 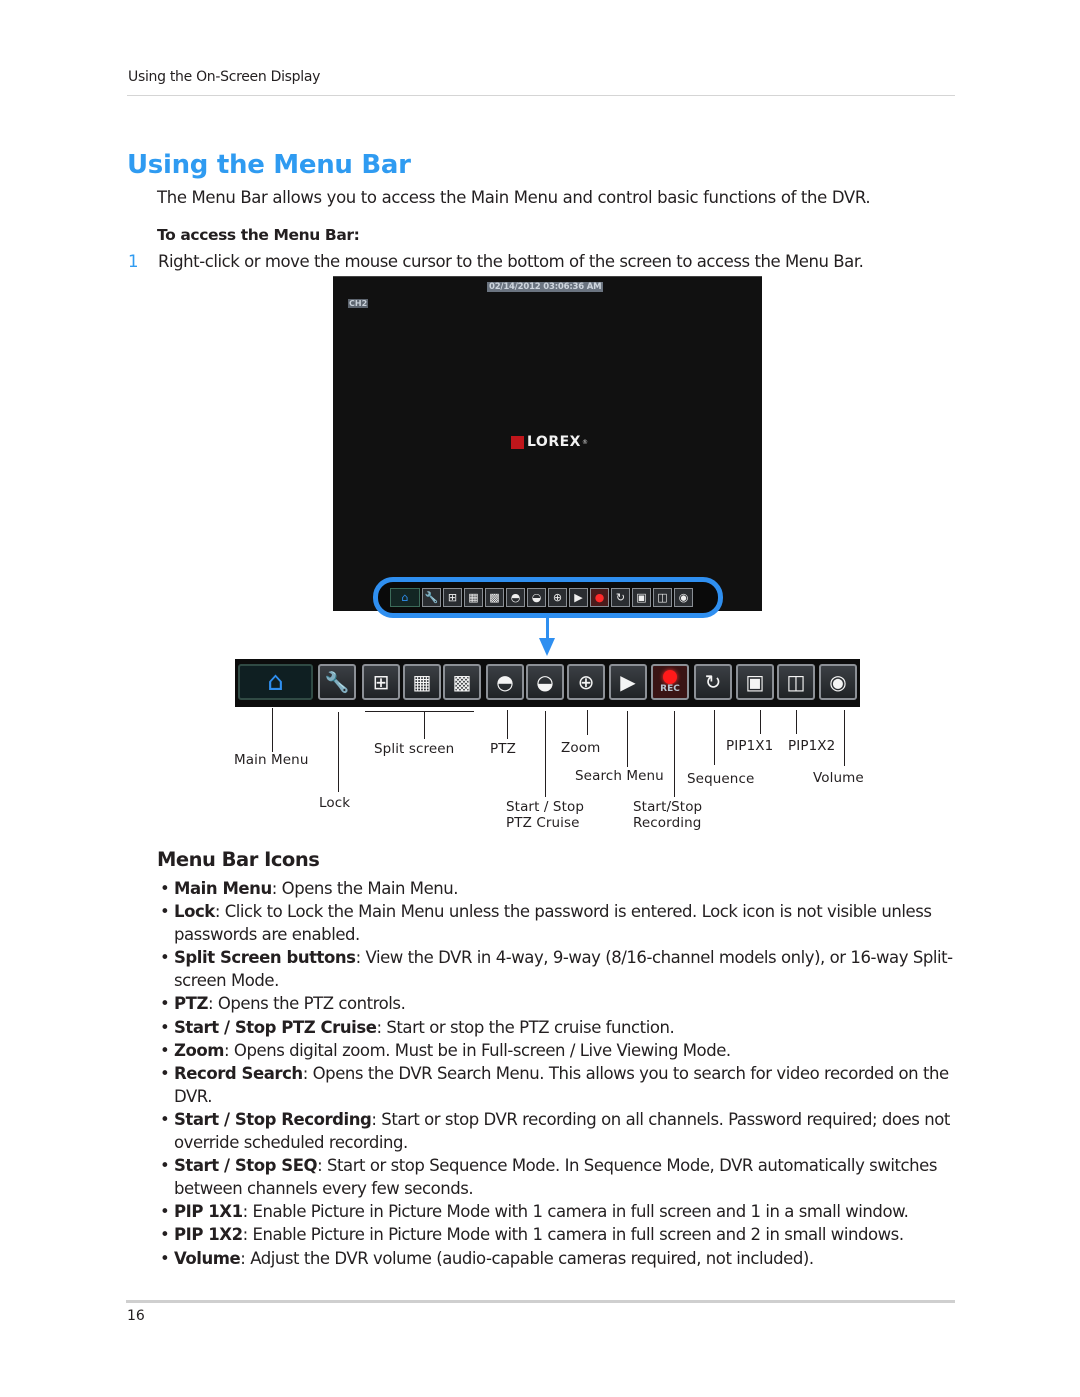 I want to click on item-term: Volume, so click(x=207, y=1258).